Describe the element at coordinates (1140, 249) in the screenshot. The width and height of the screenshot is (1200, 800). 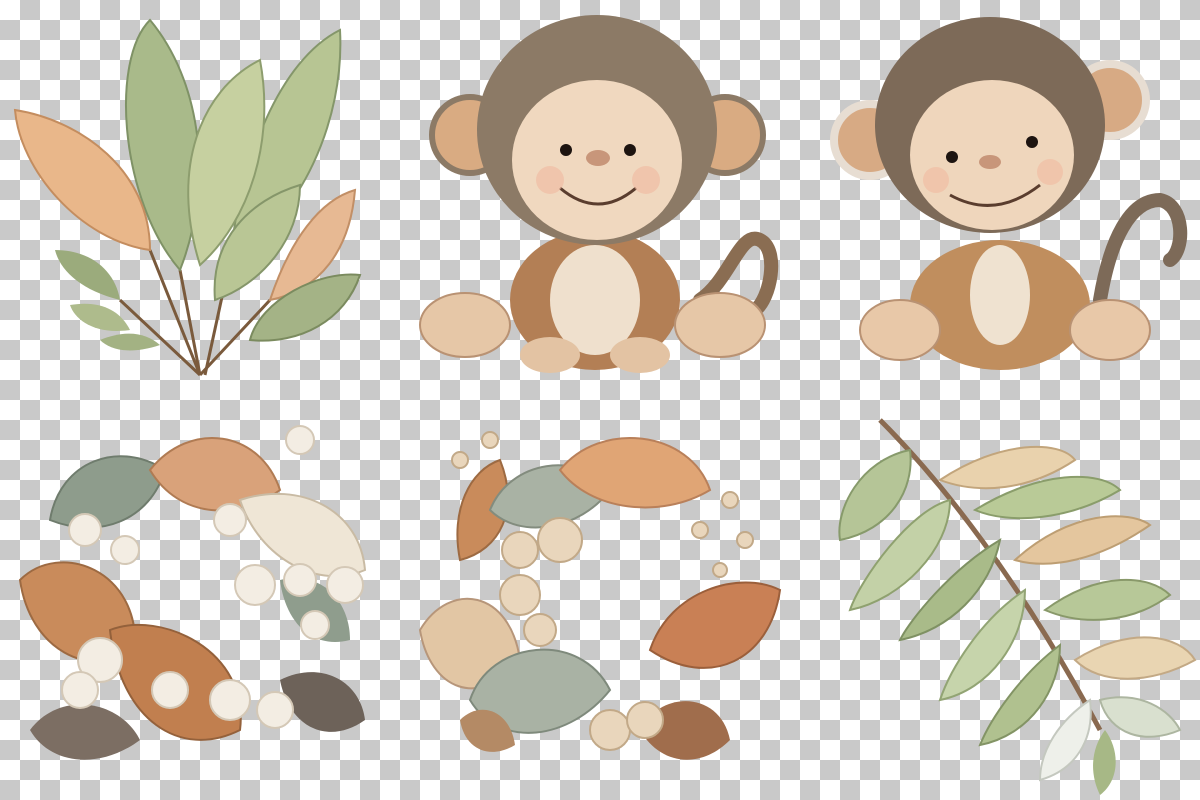
I see `monkey-tail` at that location.